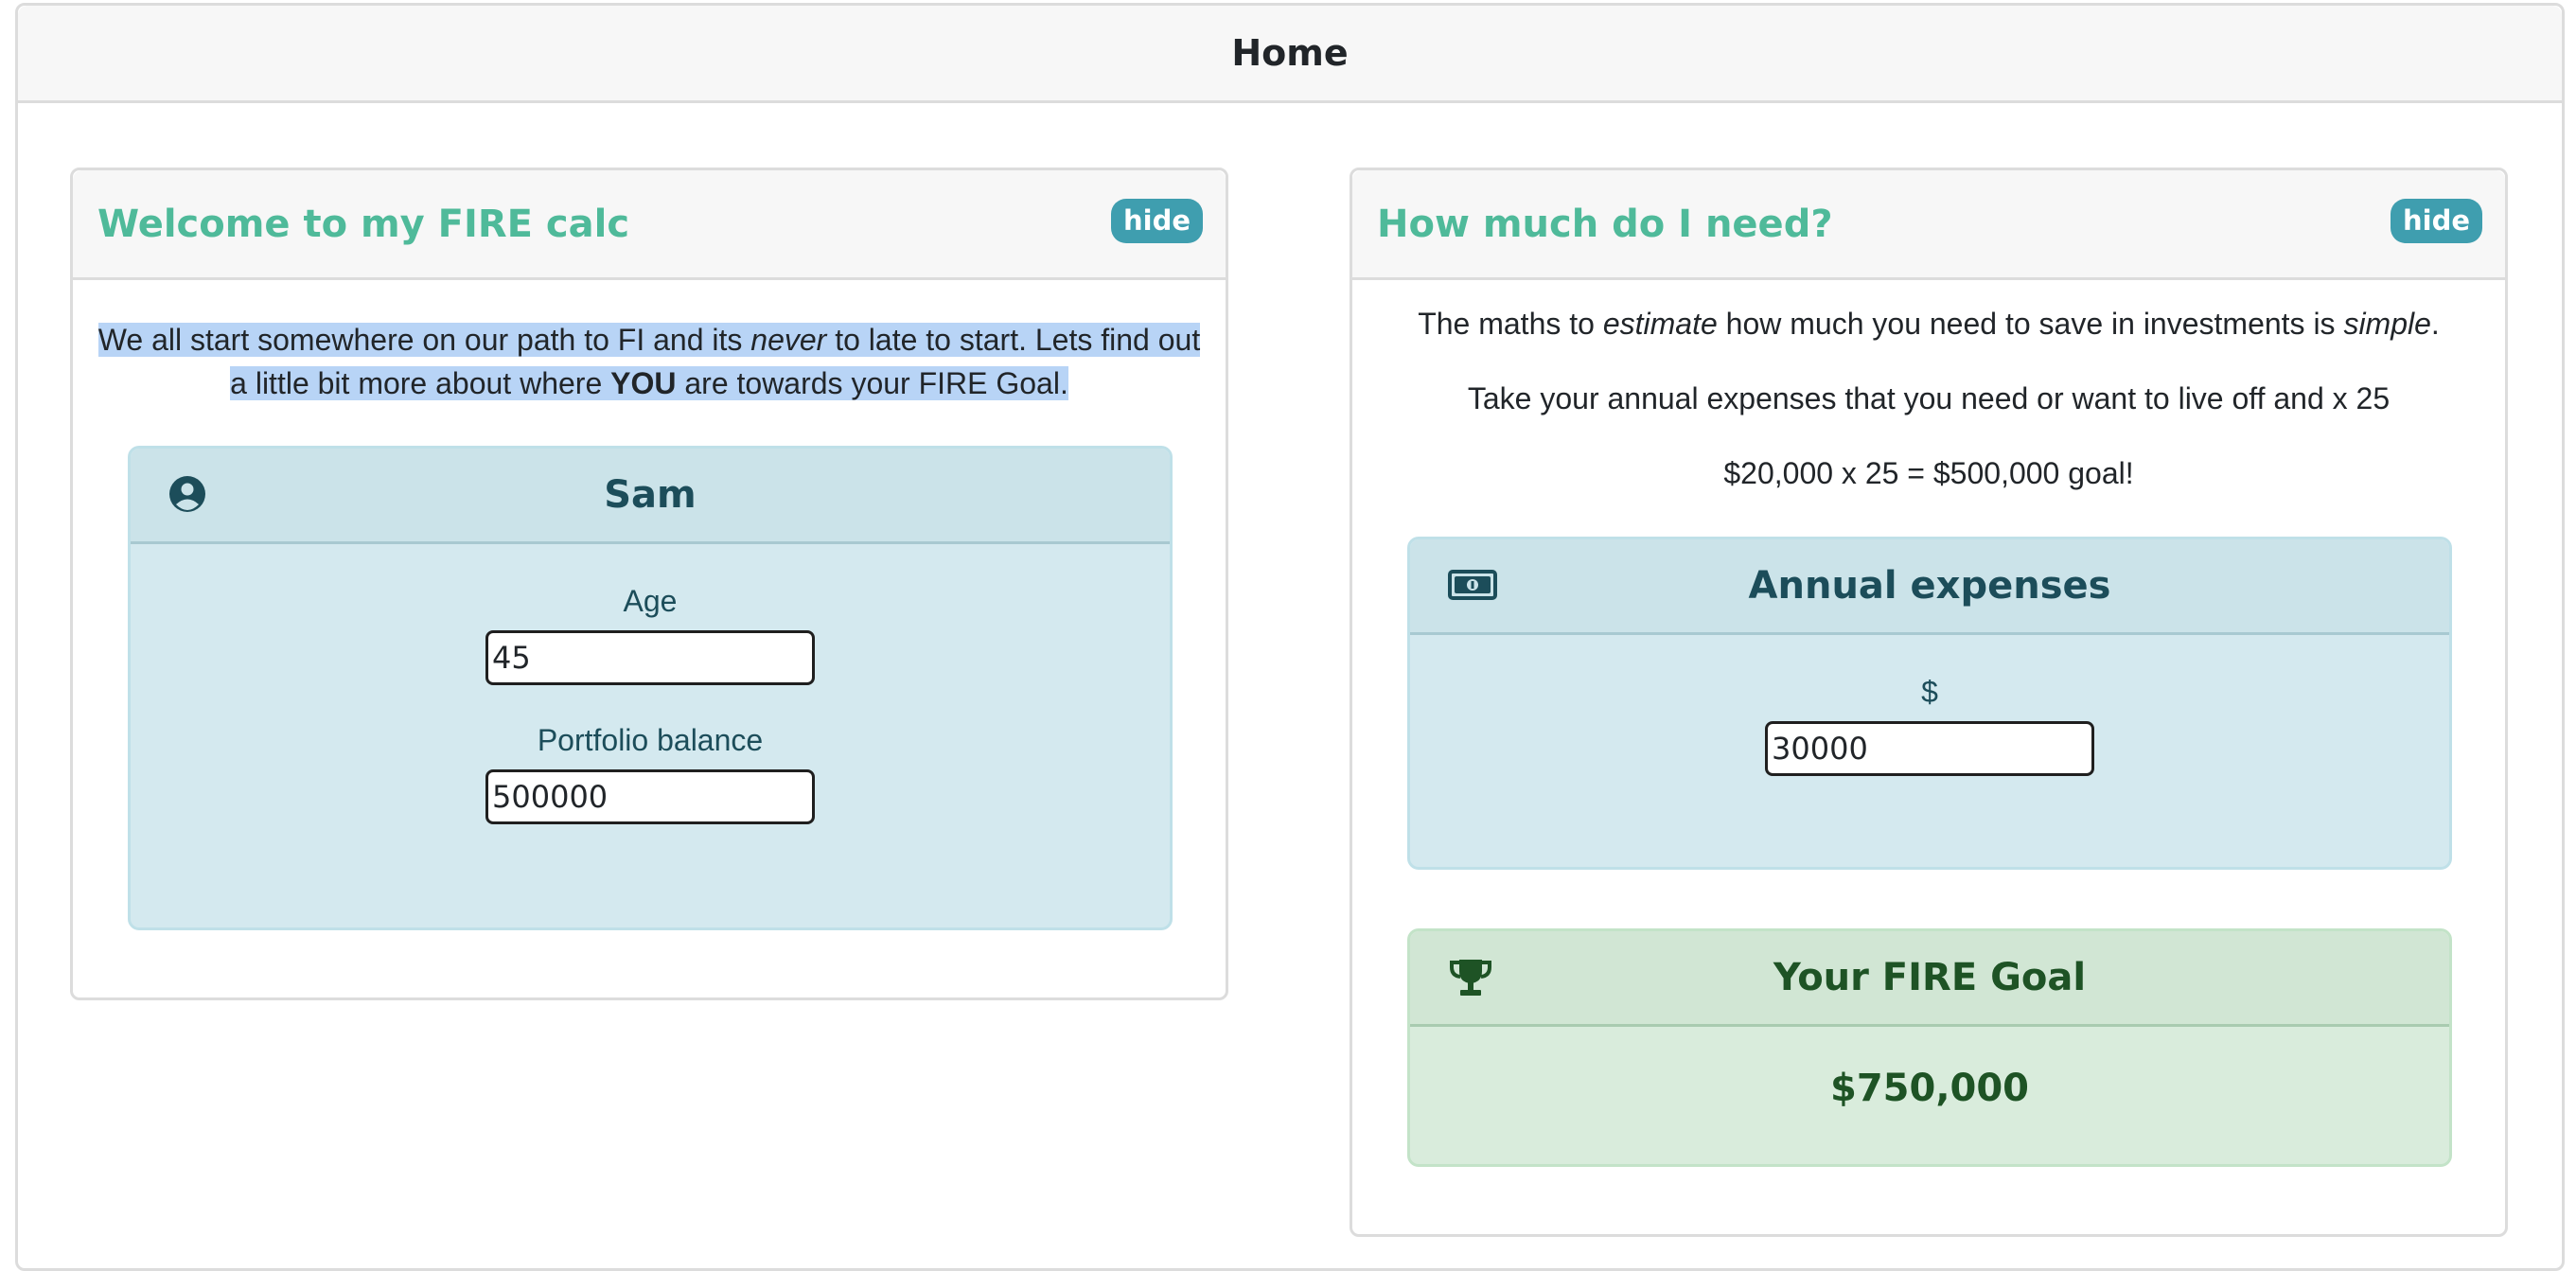 The width and height of the screenshot is (2576, 1271). Describe the element at coordinates (1660, 324) in the screenshot. I see `need-emphasis-estimate: estimate` at that location.